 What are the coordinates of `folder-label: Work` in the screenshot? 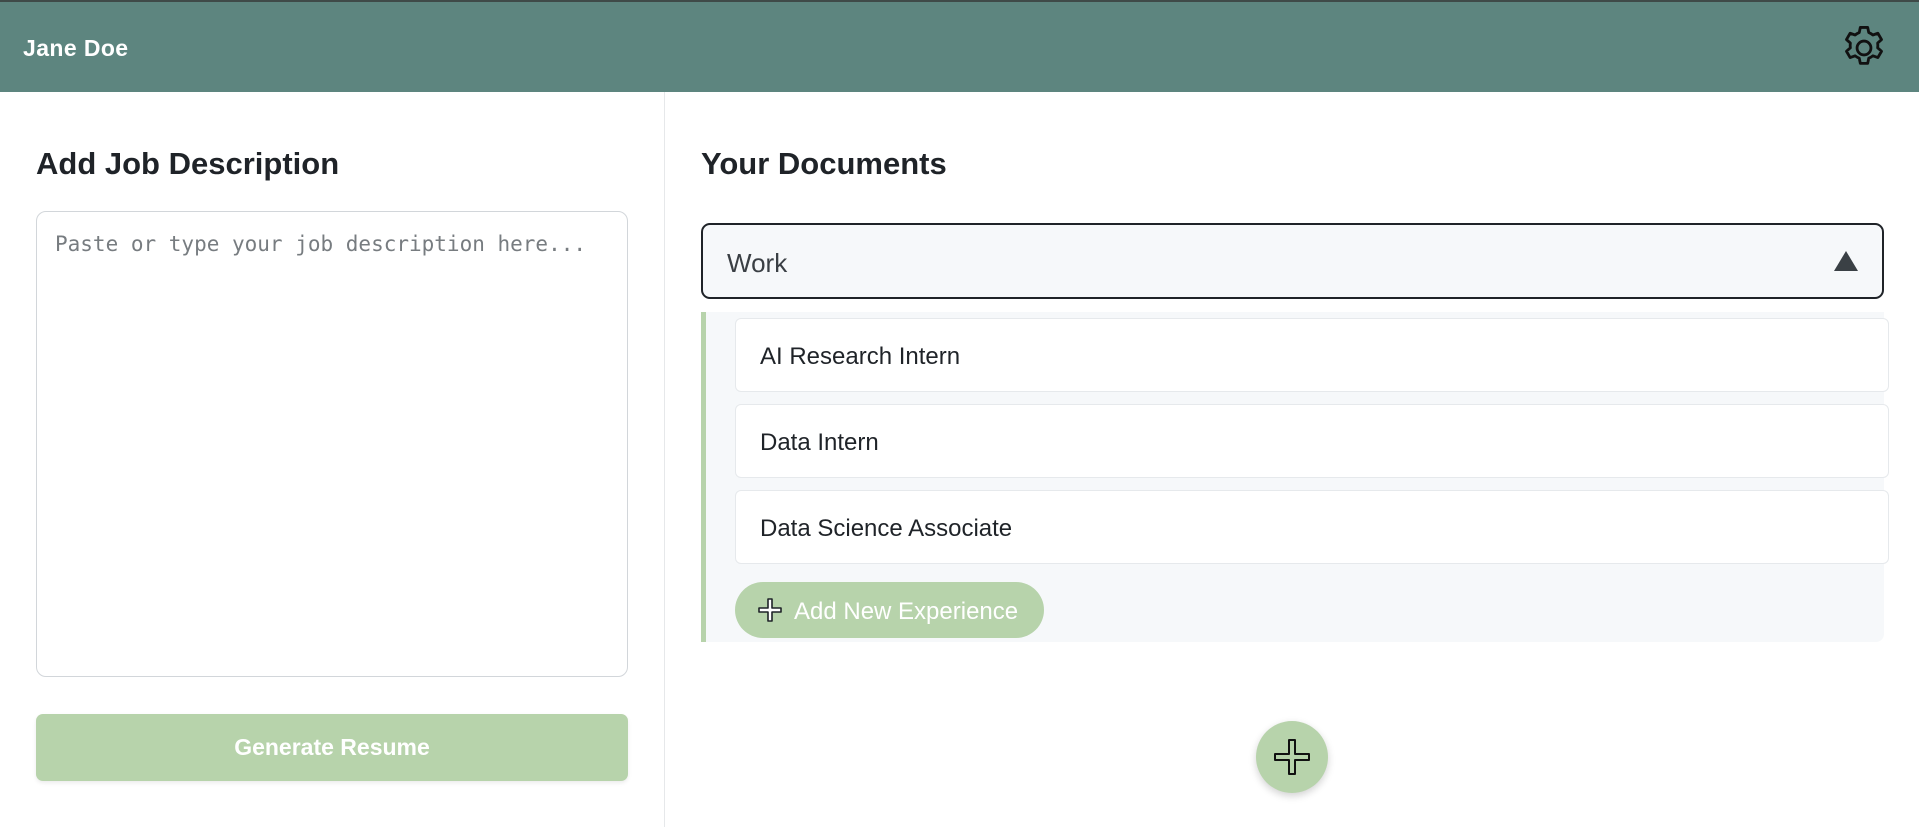 It's located at (757, 263).